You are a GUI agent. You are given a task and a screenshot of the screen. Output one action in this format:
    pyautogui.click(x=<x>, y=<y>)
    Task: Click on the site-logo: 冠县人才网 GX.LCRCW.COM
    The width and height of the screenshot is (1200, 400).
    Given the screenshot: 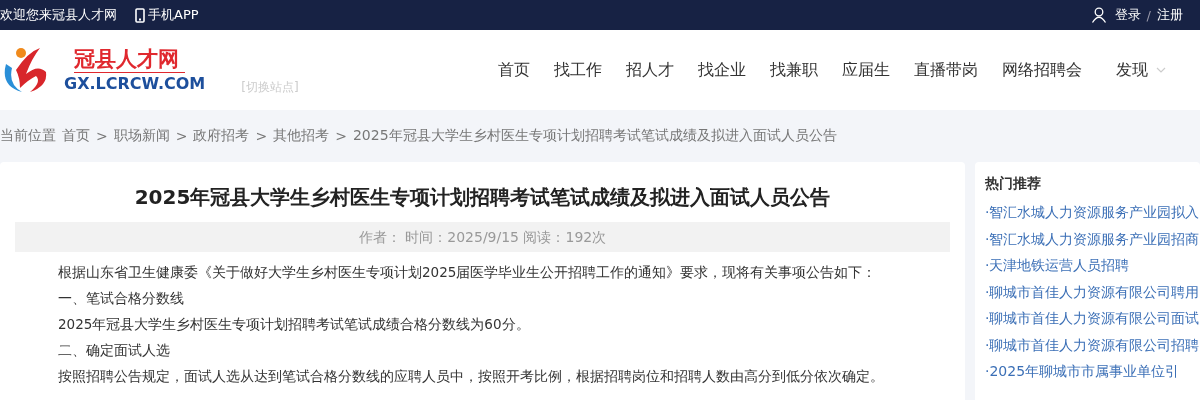 What is the action you would take?
    pyautogui.click(x=104, y=70)
    